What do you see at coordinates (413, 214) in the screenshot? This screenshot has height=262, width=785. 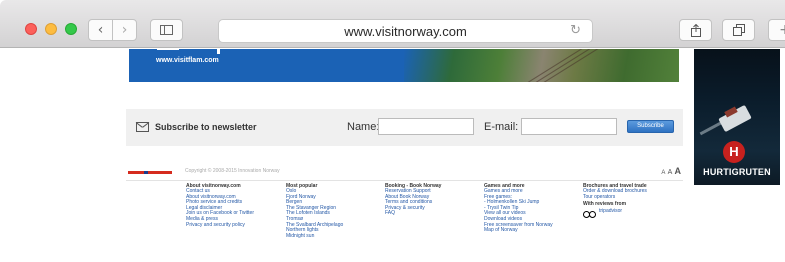 I see `footer-link: FAQ` at bounding box center [413, 214].